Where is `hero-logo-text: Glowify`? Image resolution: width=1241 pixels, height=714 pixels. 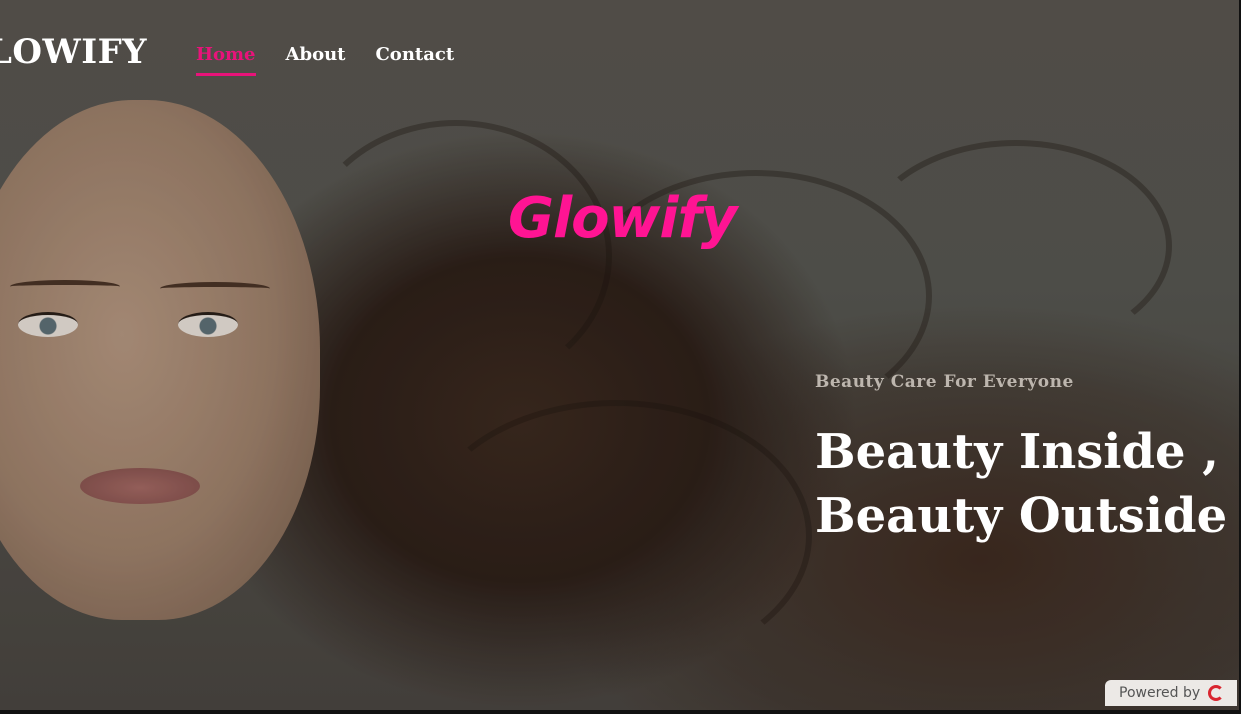
hero-logo-text: Glowify is located at coordinates (622, 218).